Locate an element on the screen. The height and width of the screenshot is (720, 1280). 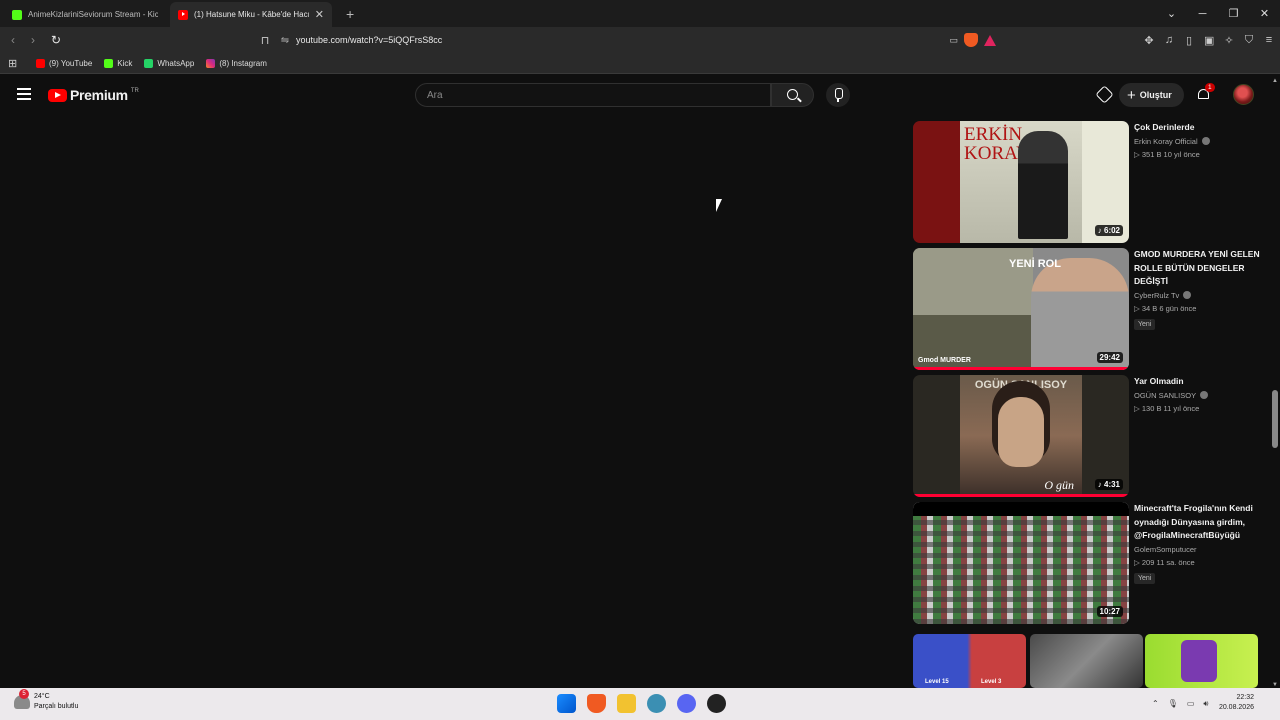
brave-browser-icon is located at coordinates (596, 703).